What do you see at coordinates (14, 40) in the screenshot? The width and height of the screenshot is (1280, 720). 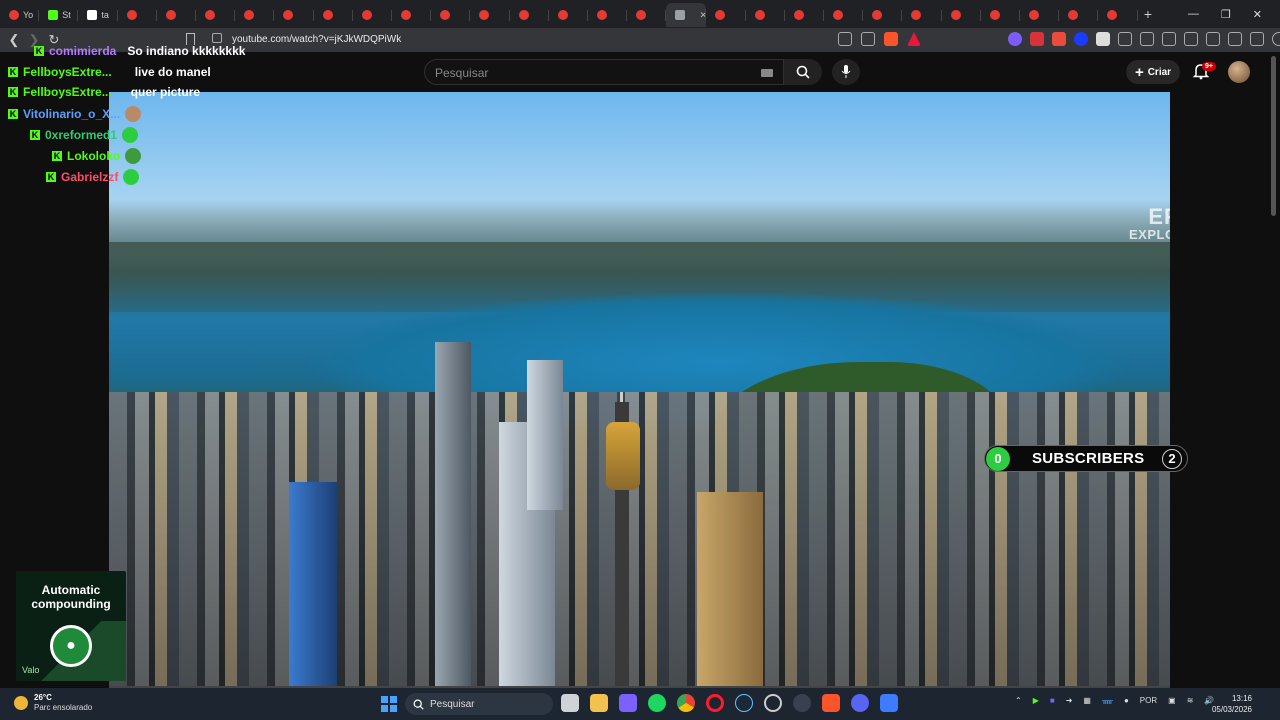 I see `back-button: ❮` at bounding box center [14, 40].